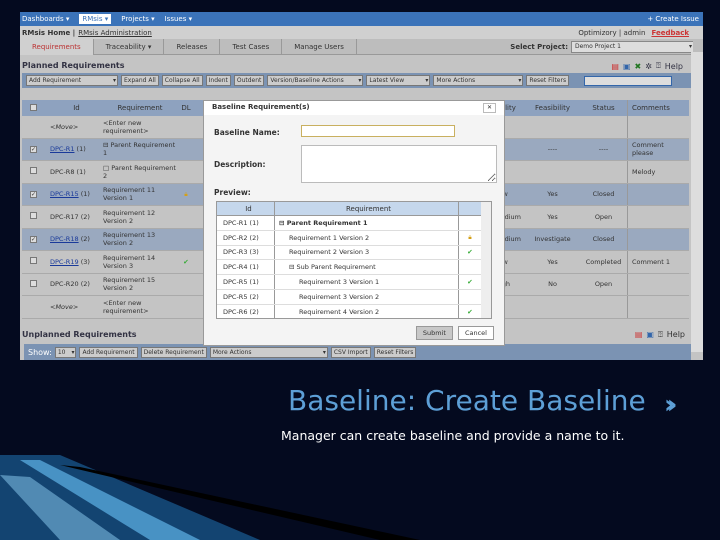 This screenshot has width=720, height=540. Describe the element at coordinates (65, 352) in the screenshot. I see `show-count-select: 10` at that location.